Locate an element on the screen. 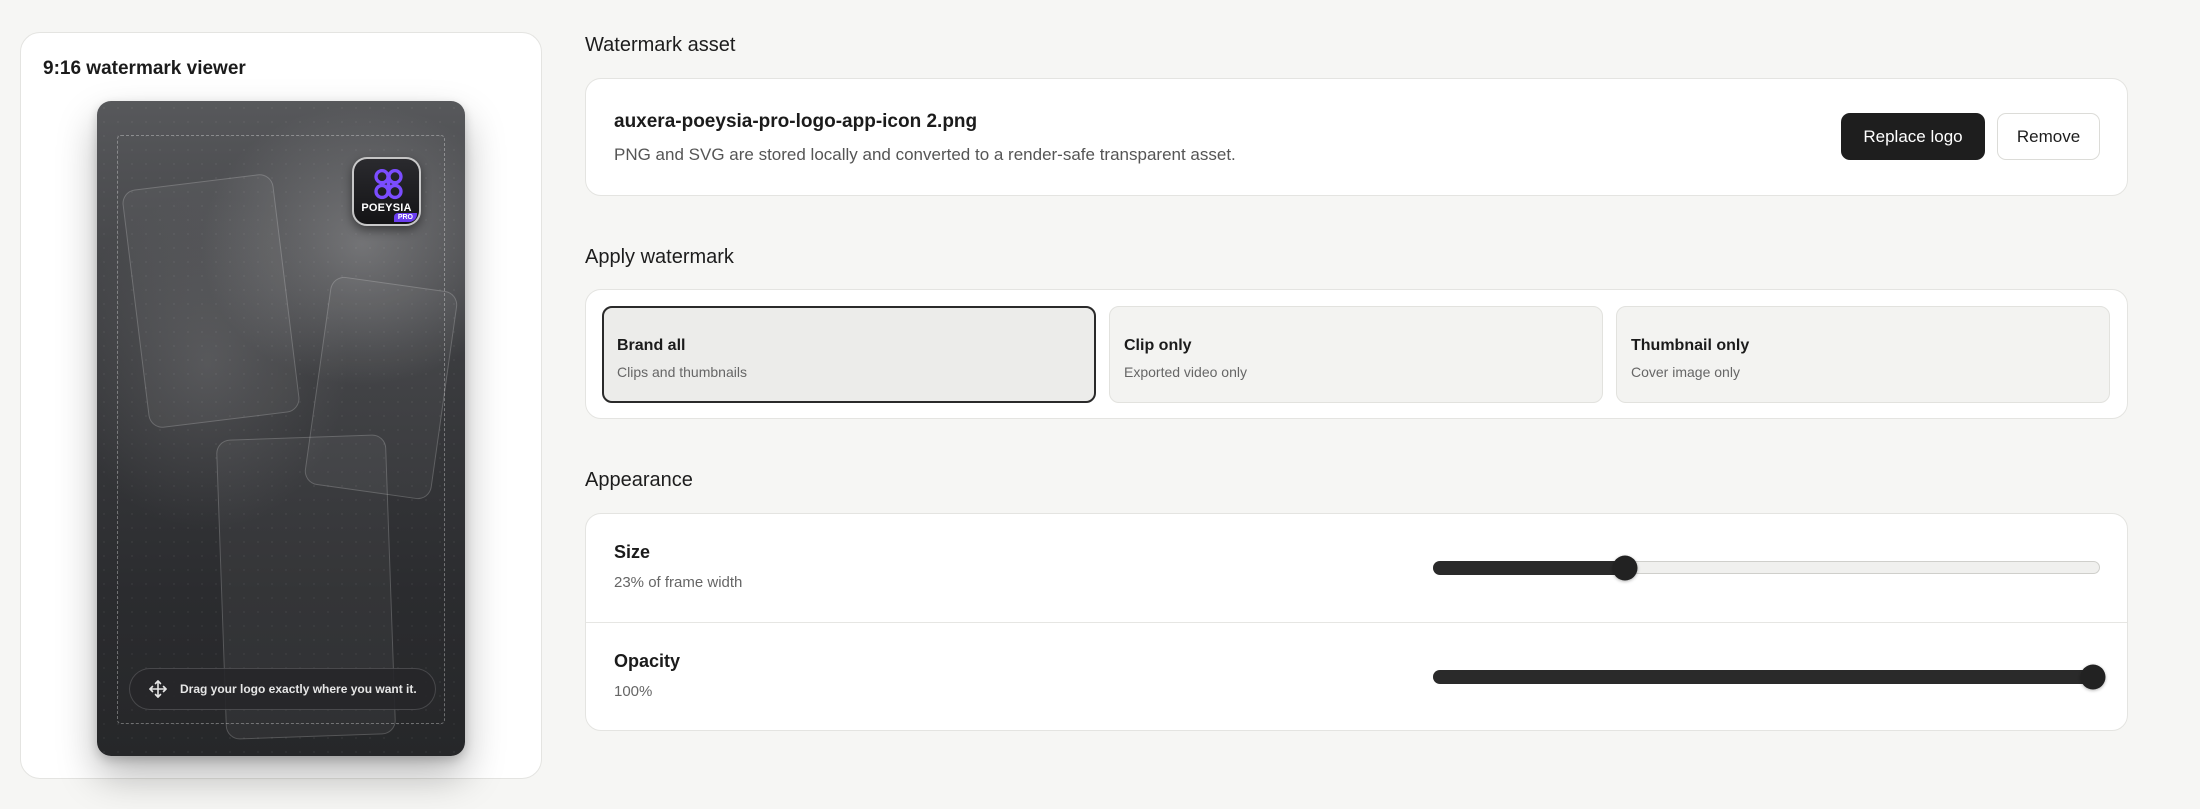 The height and width of the screenshot is (809, 2200). size-setting-row: Size 23% of frame width is located at coordinates (1356, 568).